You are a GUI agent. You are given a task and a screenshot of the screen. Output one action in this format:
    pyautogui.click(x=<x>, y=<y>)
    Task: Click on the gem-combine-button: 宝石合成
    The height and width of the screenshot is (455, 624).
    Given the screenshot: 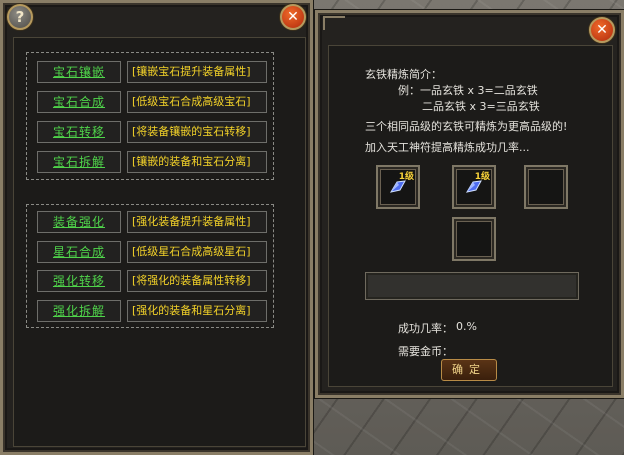 What is the action you would take?
    pyautogui.click(x=79, y=102)
    